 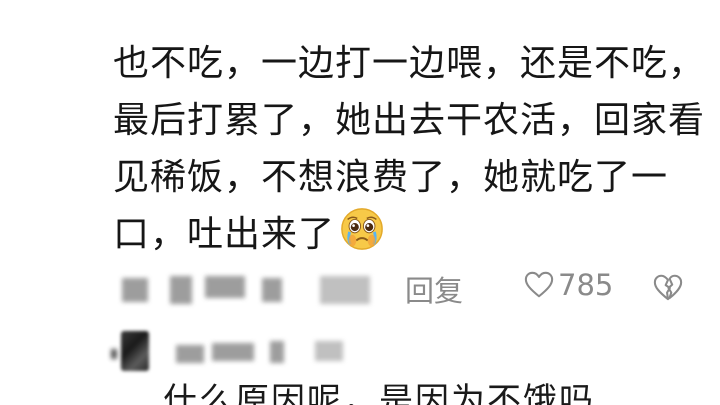 What do you see at coordinates (135, 351) in the screenshot?
I see `avatar` at bounding box center [135, 351].